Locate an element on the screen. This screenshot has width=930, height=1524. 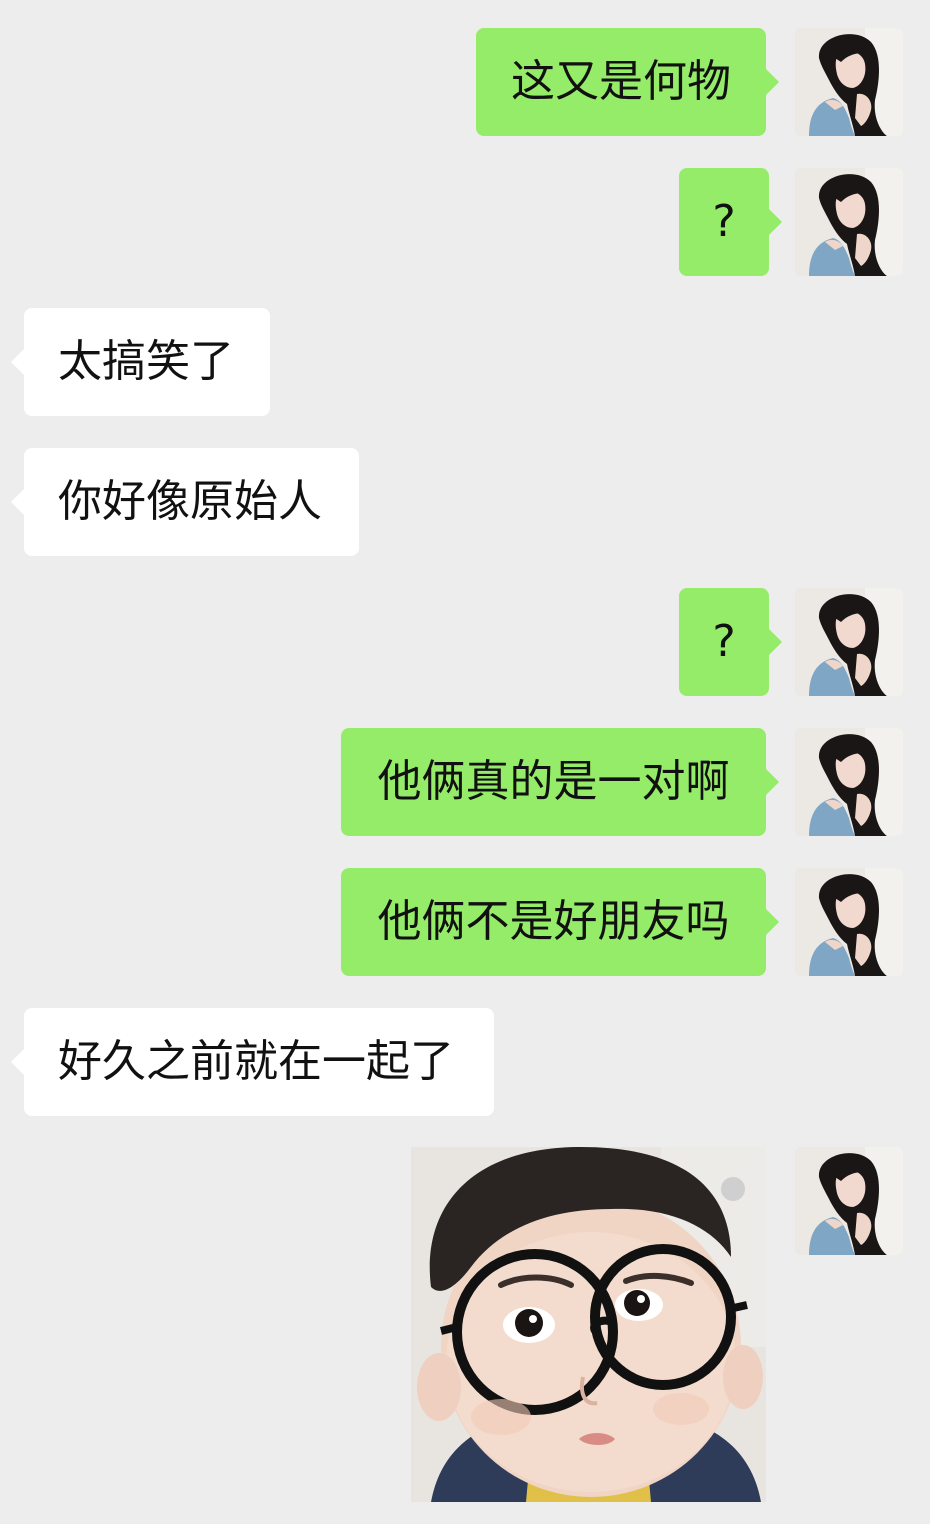
sticker-image is located at coordinates (588, 1324).